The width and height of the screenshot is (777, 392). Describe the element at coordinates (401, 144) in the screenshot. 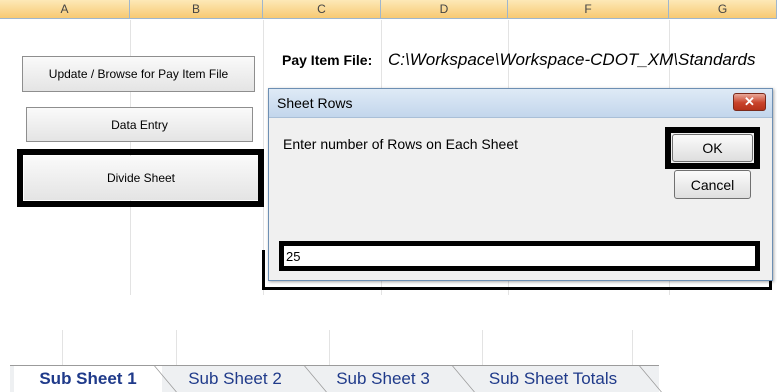

I see `dialog-prompt: Enter number of Rows on Each Sheet` at that location.